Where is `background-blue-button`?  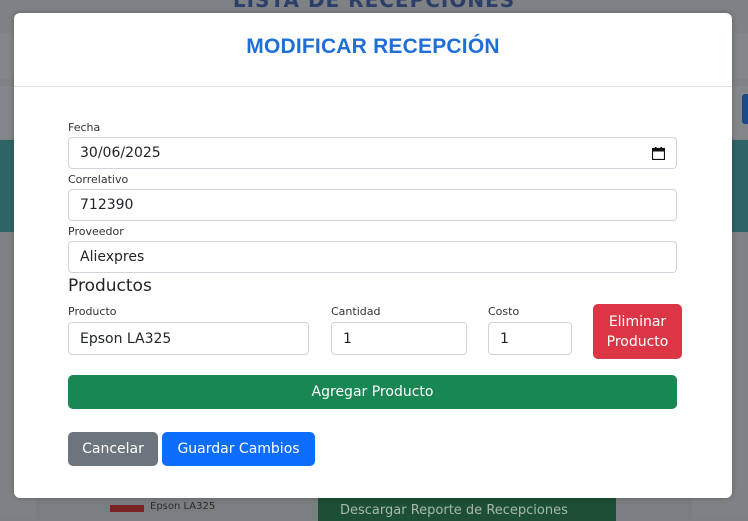
background-blue-button is located at coordinates (745, 109).